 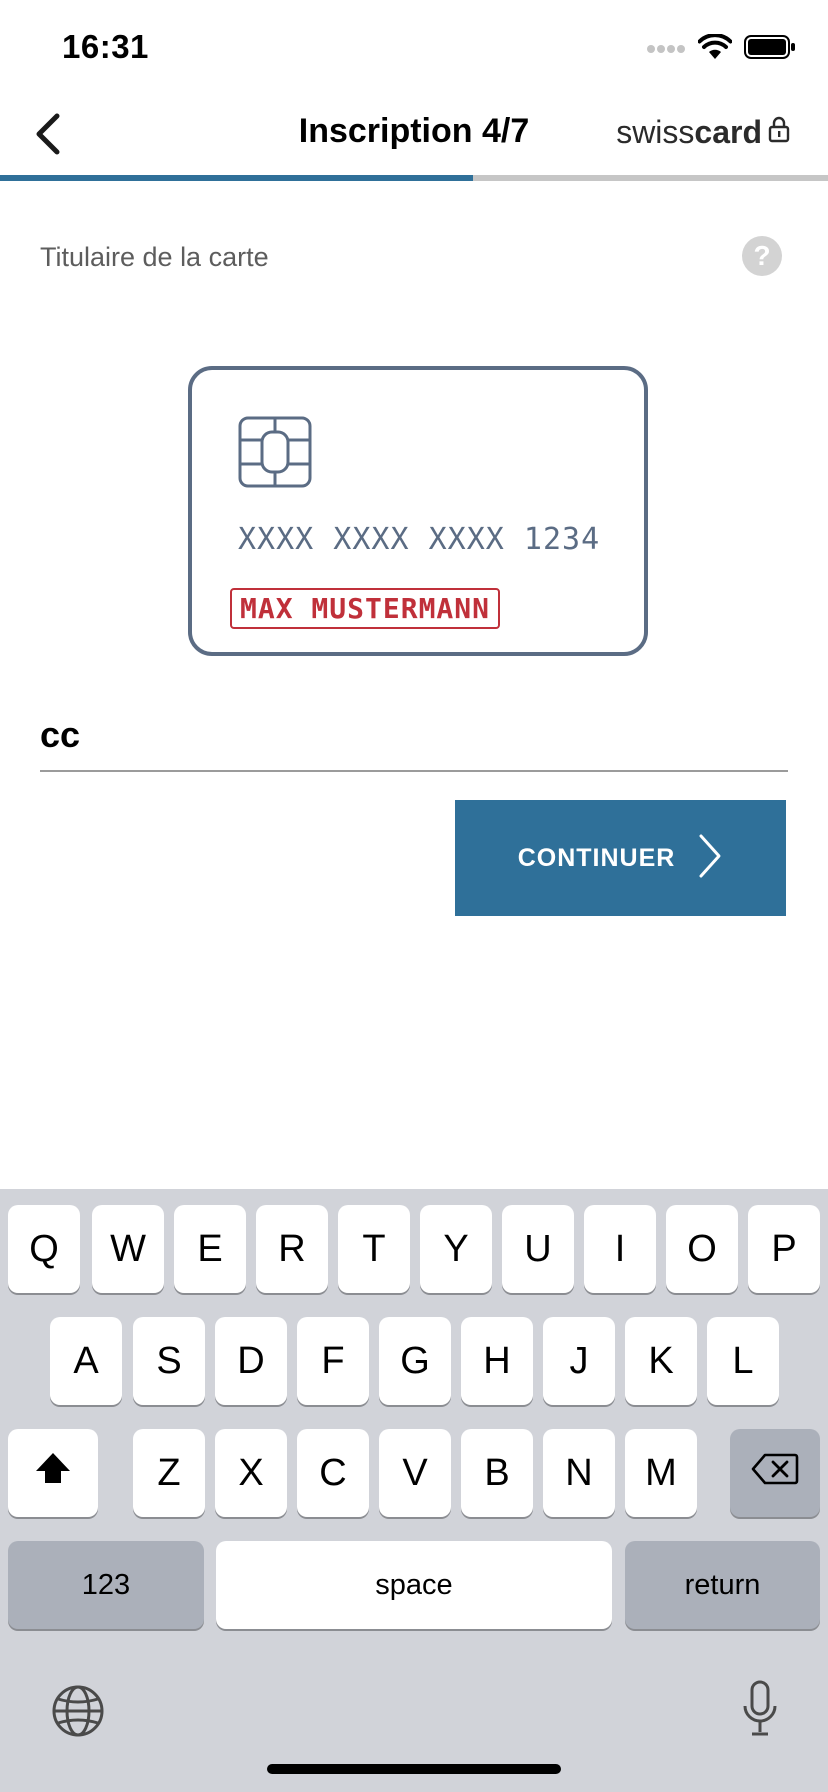 I want to click on return-key: return, so click(x=722, y=1585).